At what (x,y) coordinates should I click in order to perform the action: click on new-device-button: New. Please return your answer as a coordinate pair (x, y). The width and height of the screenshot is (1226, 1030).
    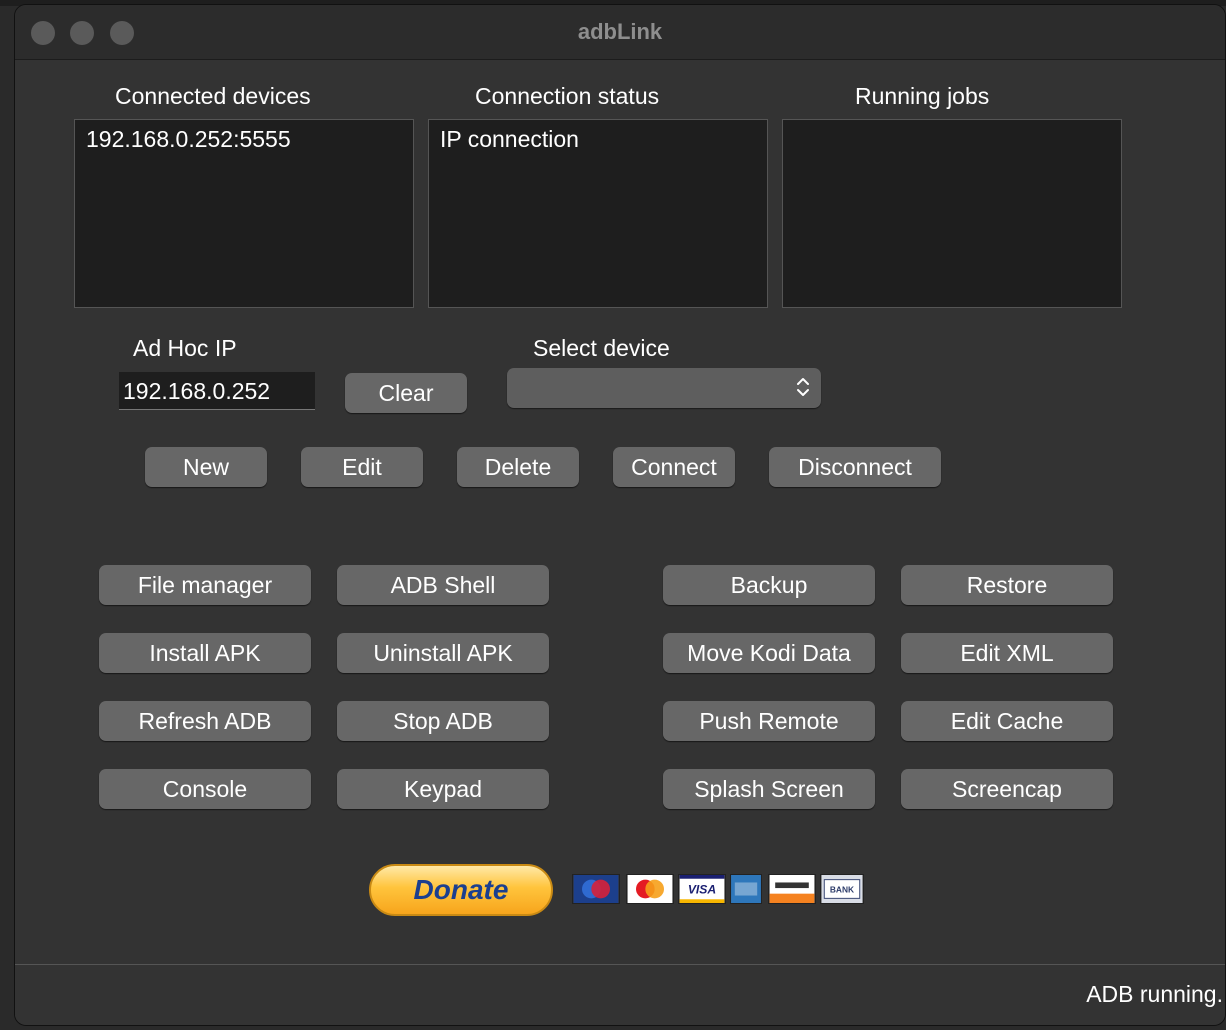
    Looking at the image, I should click on (206, 467).